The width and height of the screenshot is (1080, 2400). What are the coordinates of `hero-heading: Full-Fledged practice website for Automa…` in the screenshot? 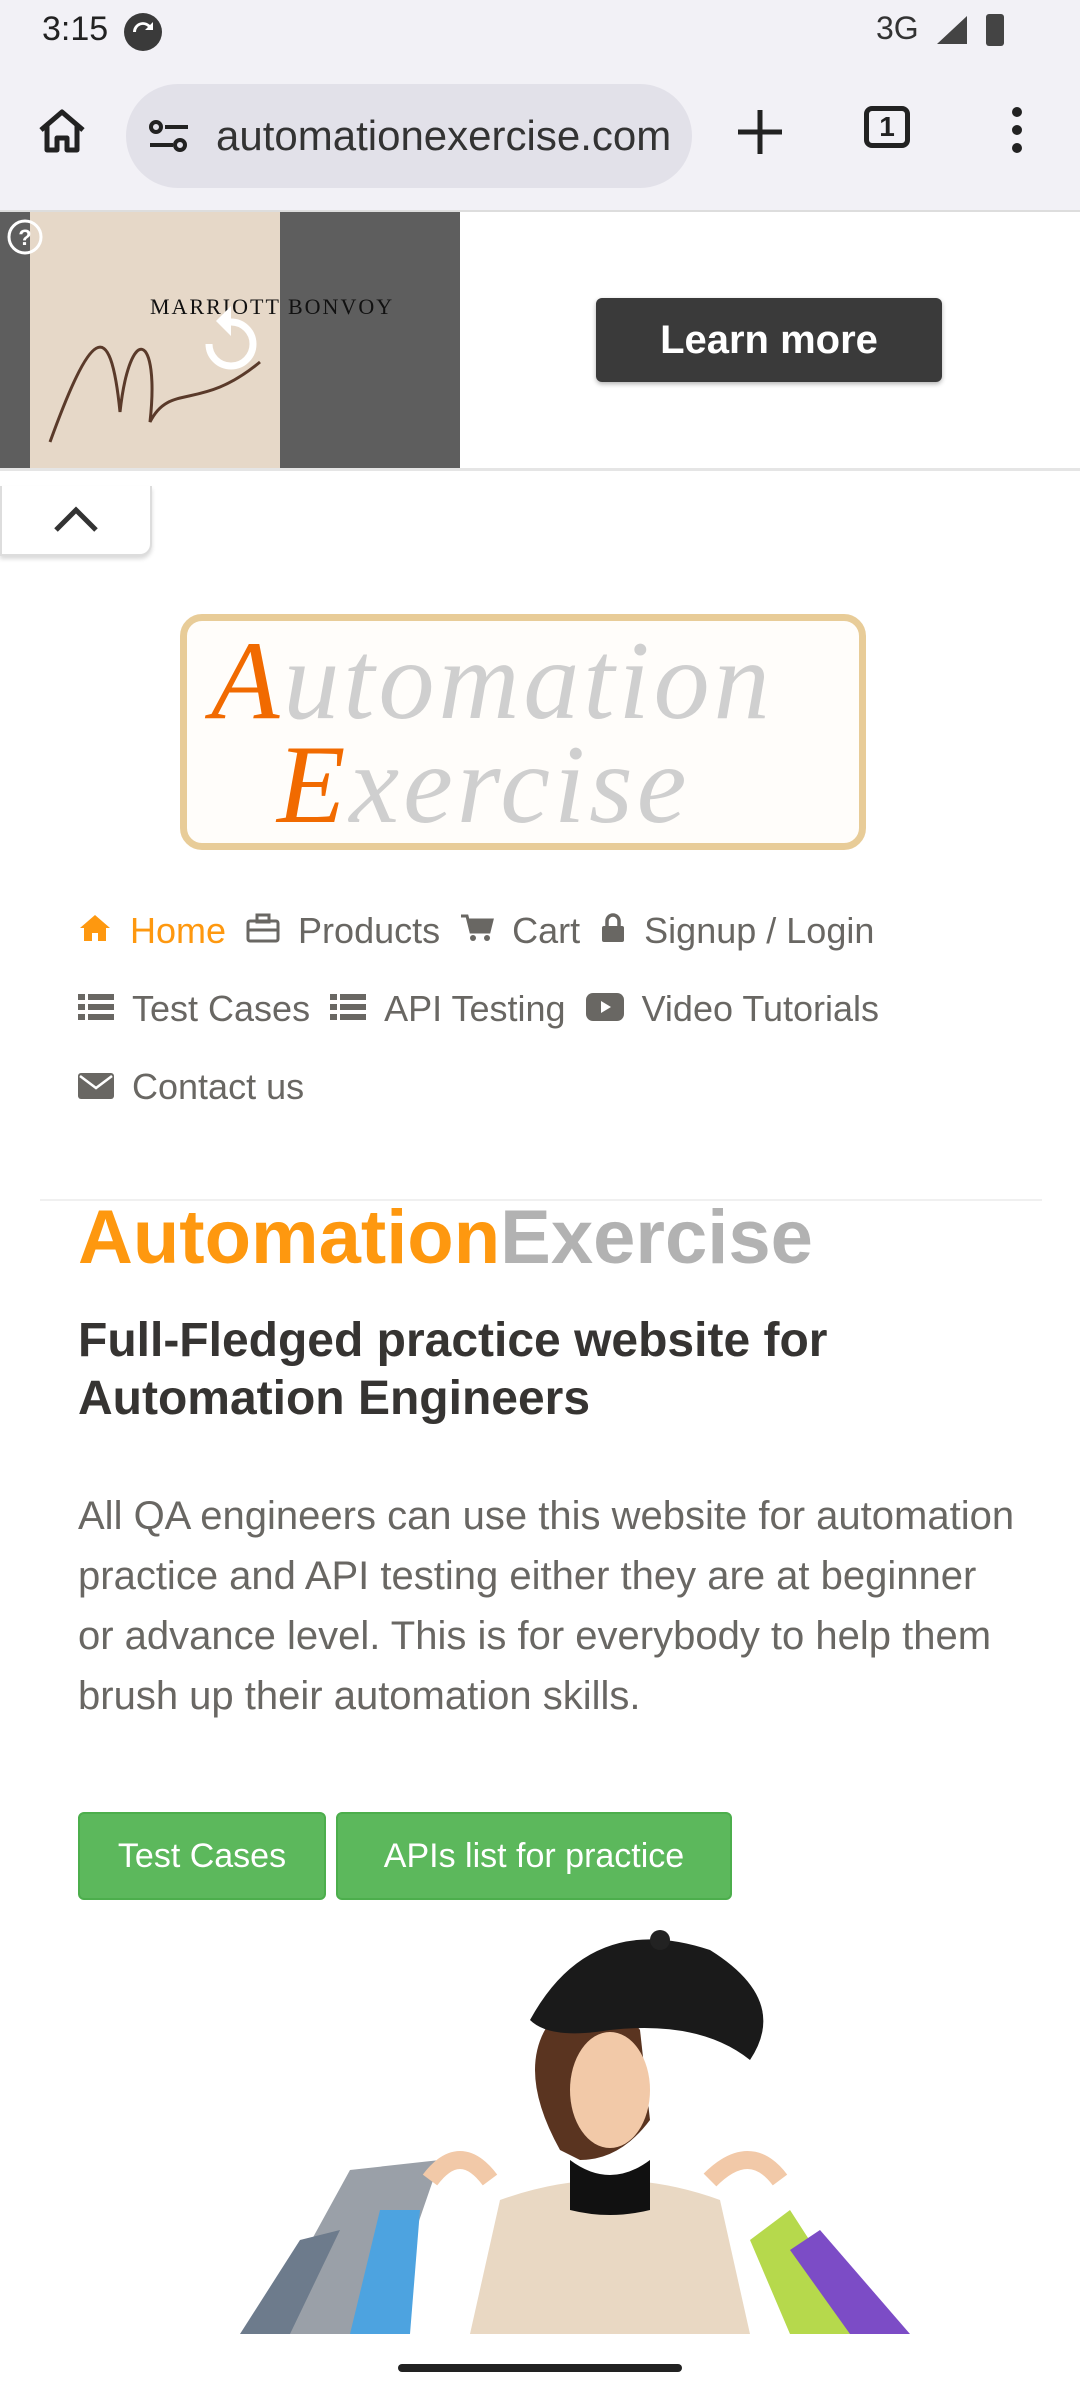 It's located at (453, 1369).